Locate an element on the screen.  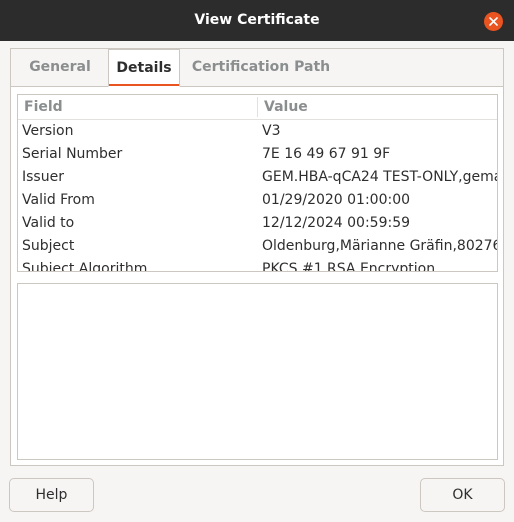
field-name: Valid to is located at coordinates (48, 223).